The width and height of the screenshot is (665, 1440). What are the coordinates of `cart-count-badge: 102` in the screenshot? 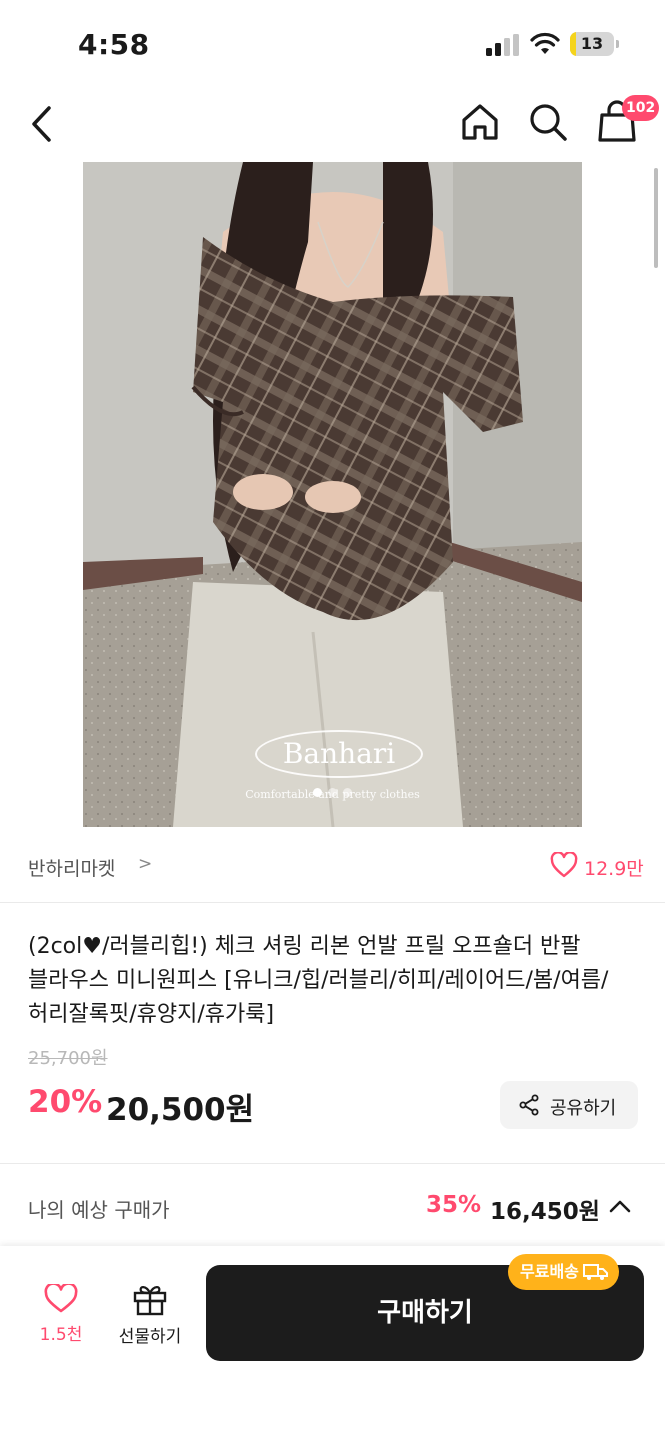 It's located at (641, 108).